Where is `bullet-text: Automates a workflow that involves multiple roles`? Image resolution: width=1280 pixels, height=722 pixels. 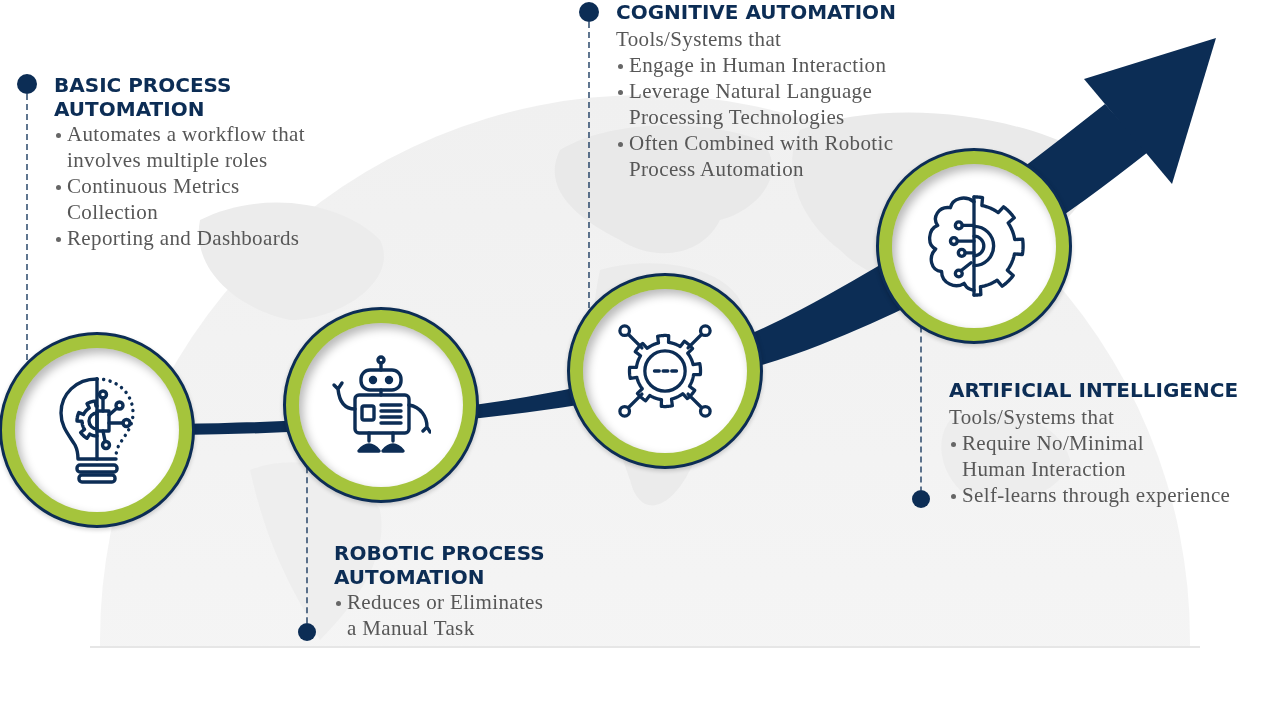
bullet-text: Automates a workflow that involves multiple roles is located at coordinates (186, 147).